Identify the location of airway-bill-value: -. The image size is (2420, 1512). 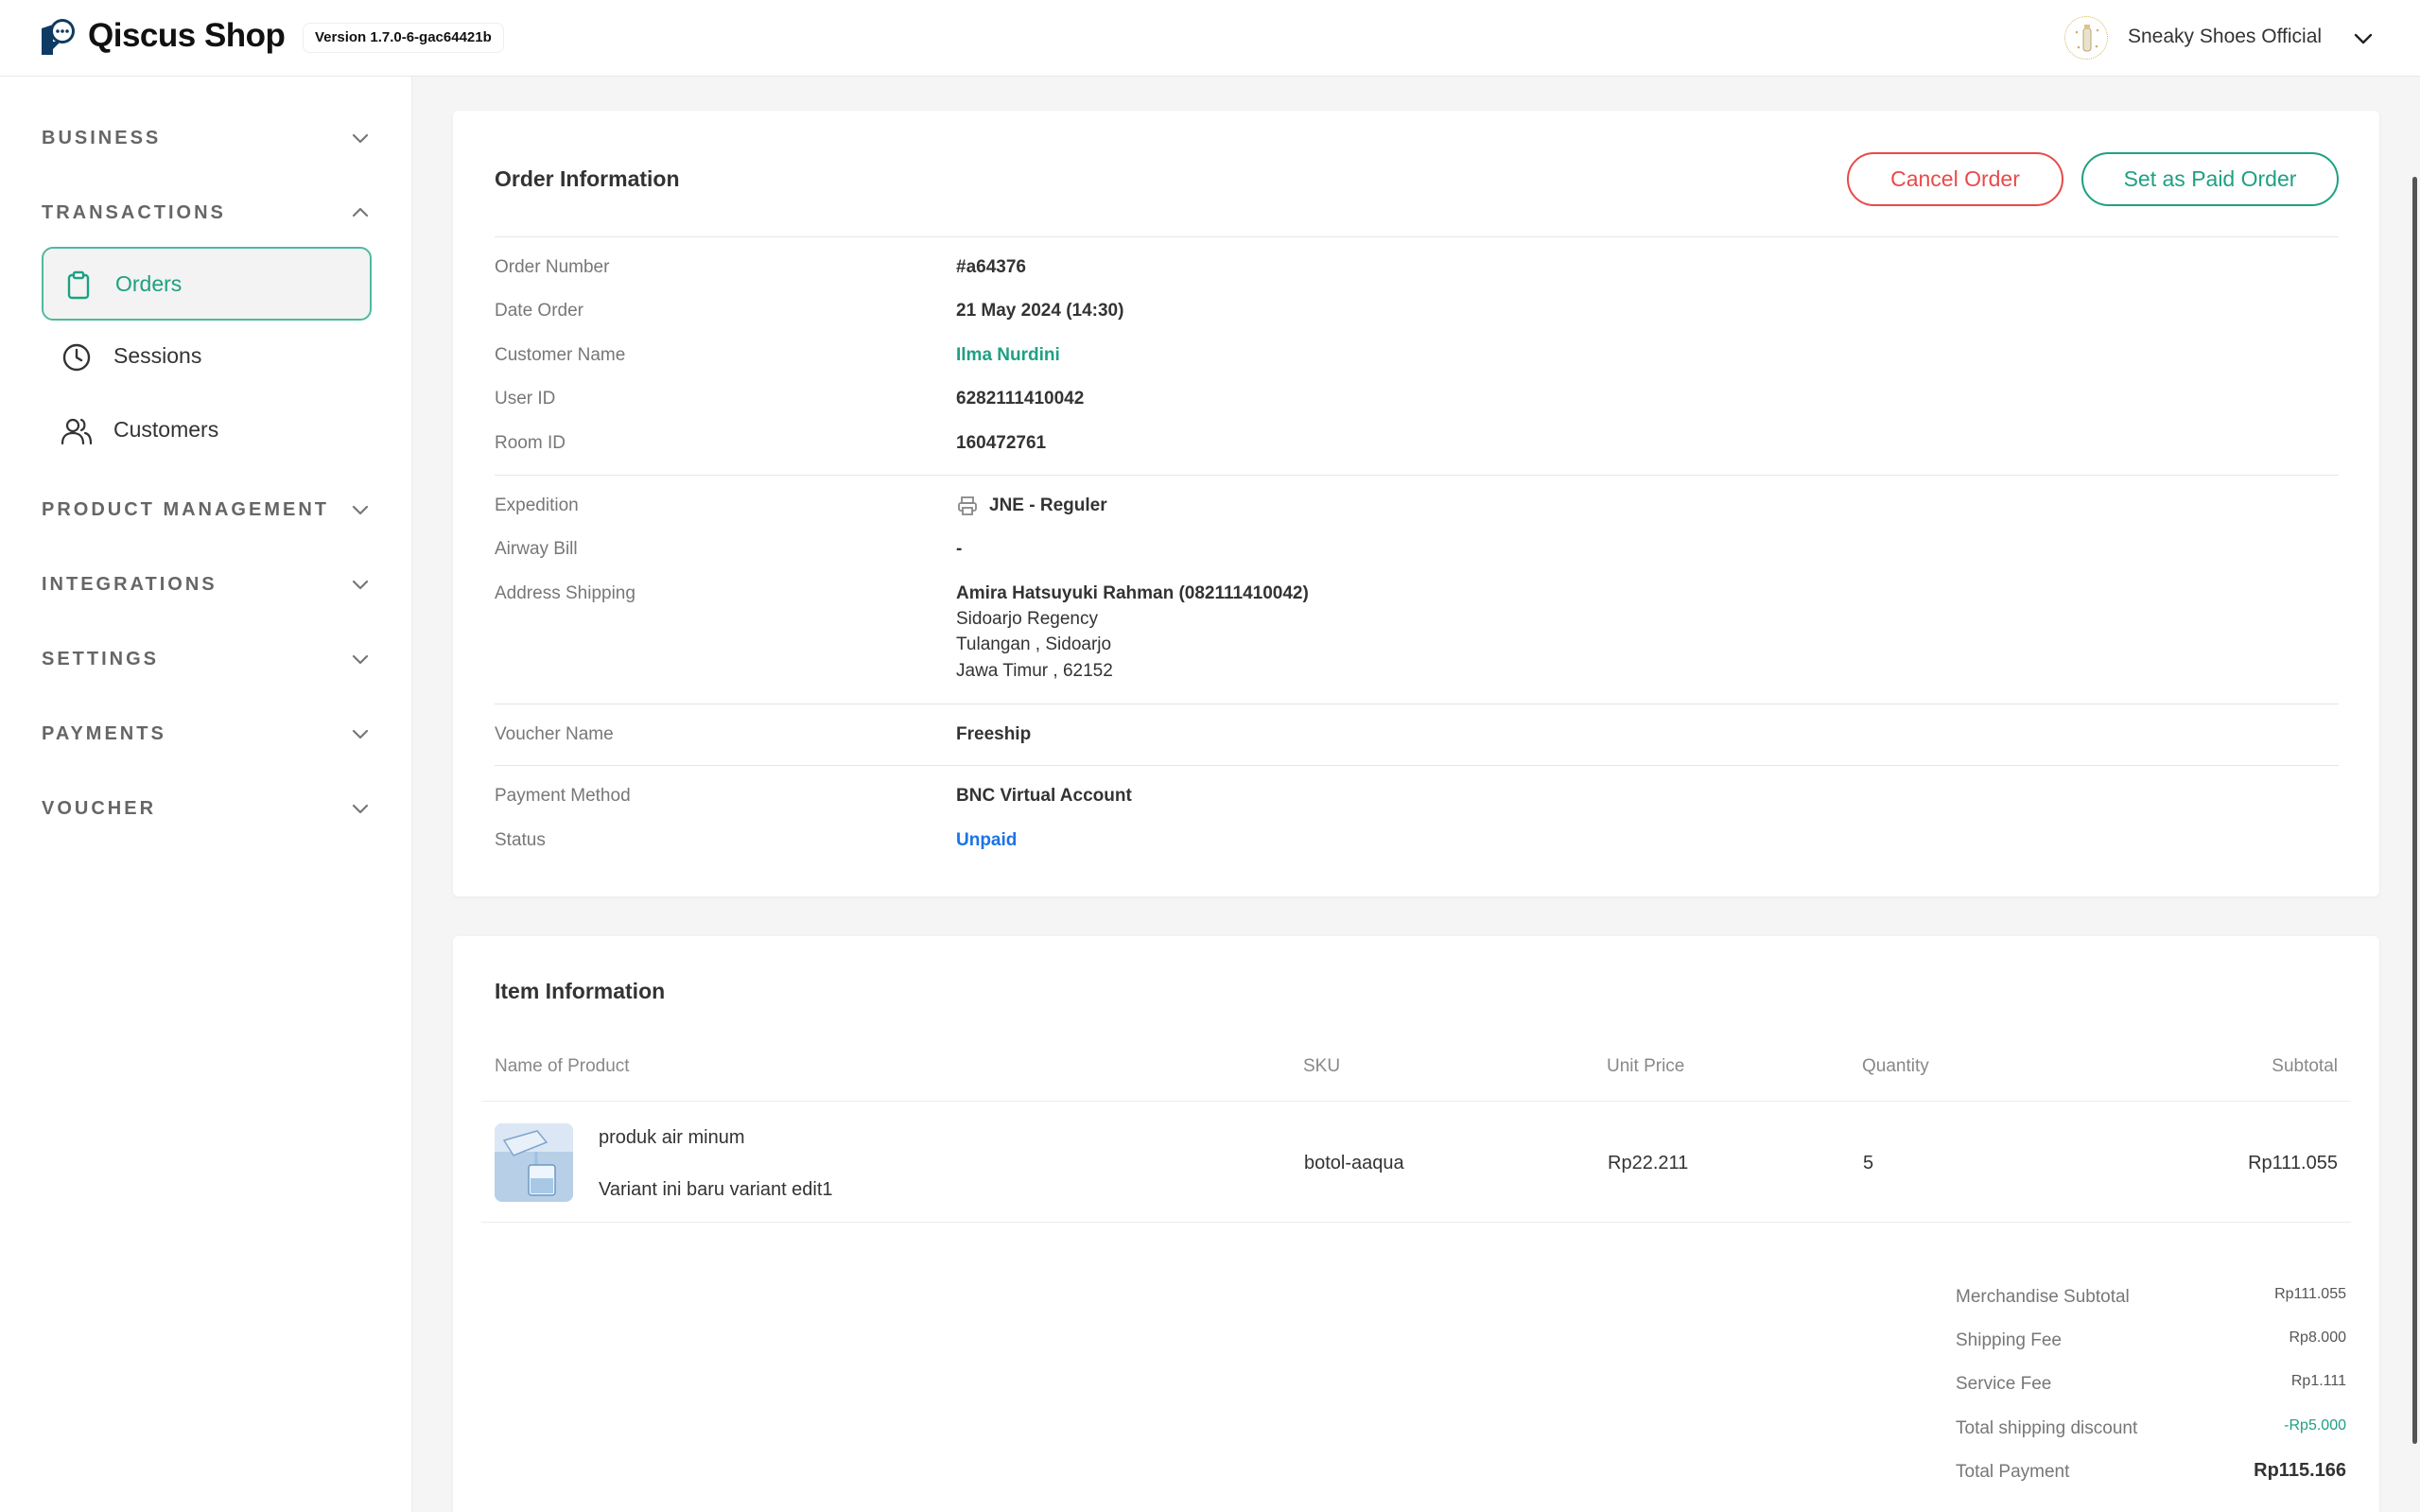
(960, 549).